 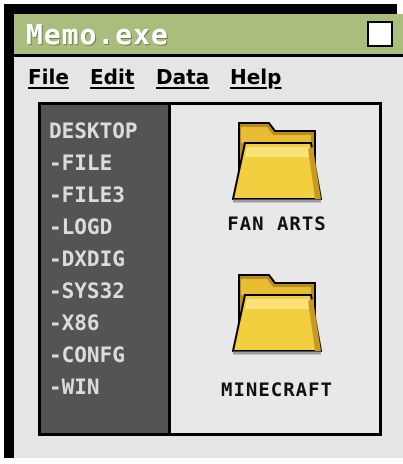 I want to click on folder-minecraft: MINECRAFT, so click(x=277, y=333).